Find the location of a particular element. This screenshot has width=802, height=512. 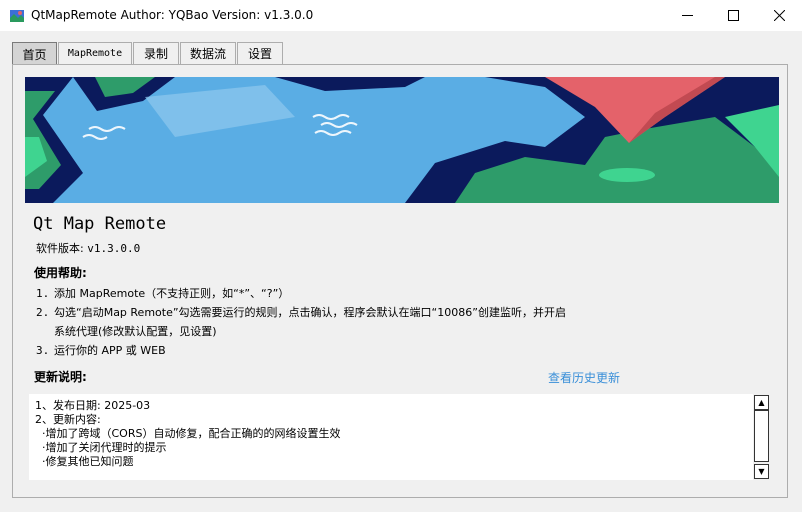

version-value: v1.3.0.0 is located at coordinates (114, 248).